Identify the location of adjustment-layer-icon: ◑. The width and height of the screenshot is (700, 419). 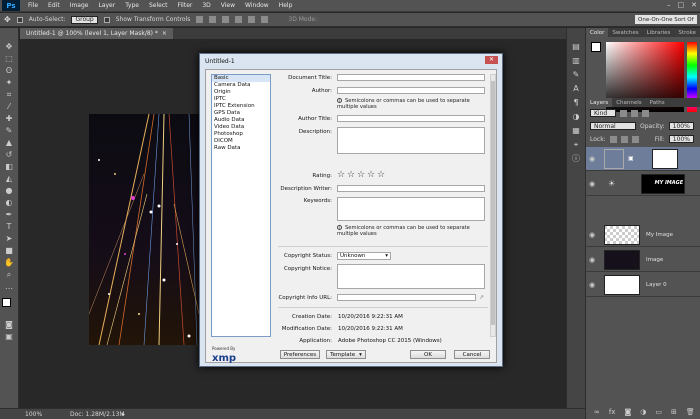
(643, 412).